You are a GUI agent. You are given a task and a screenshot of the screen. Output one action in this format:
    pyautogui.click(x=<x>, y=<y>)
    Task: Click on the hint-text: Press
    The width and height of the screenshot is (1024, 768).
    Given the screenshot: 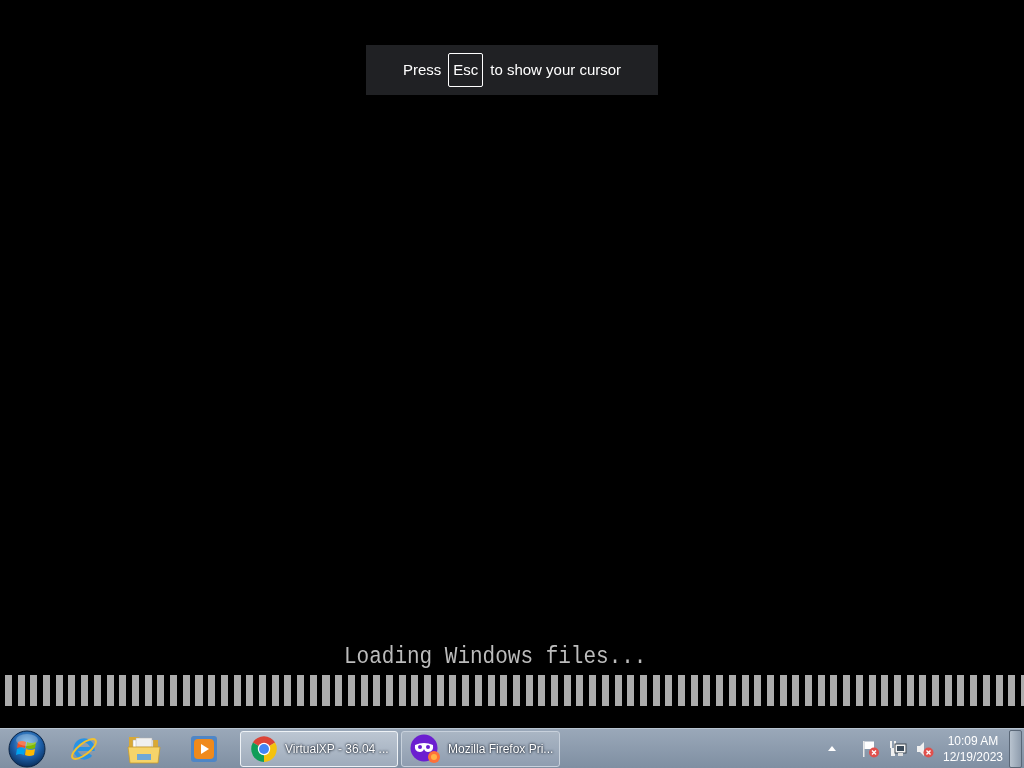 What is the action you would take?
    pyautogui.click(x=422, y=69)
    